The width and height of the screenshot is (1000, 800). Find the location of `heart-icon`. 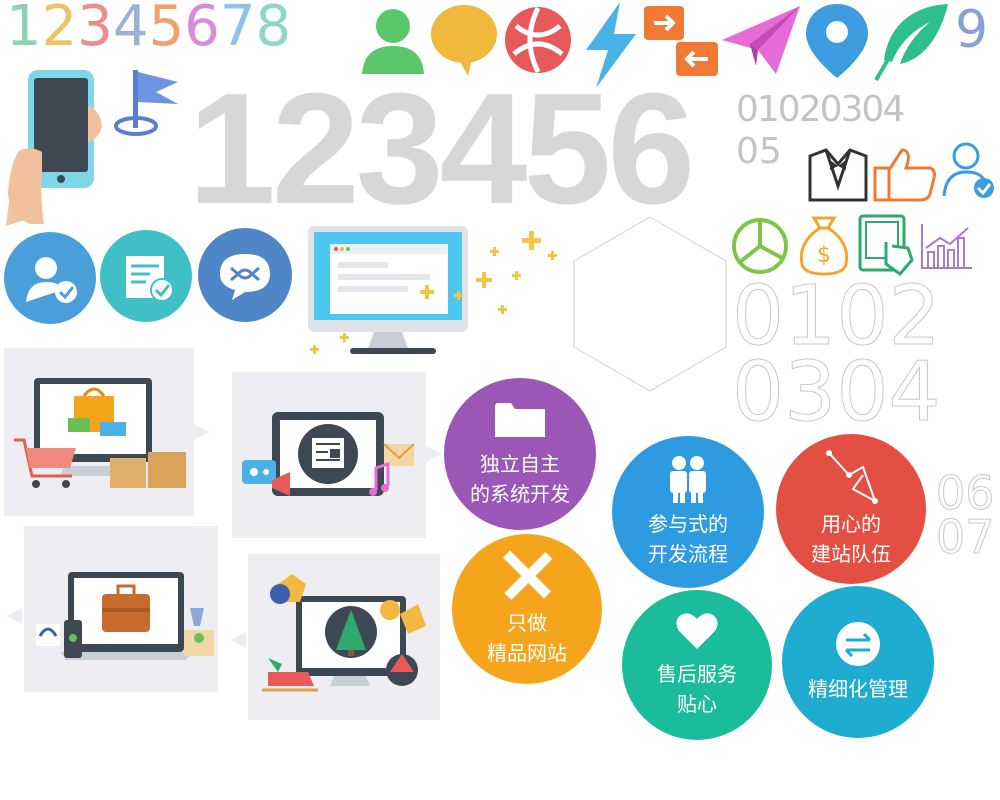

heart-icon is located at coordinates (697, 631).